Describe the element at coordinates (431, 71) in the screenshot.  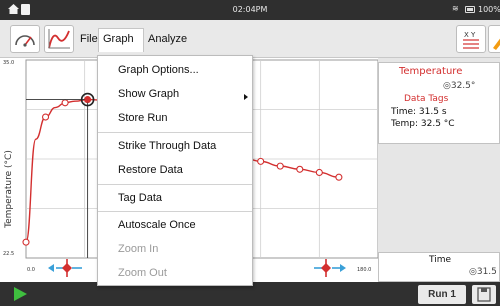
I see `meter-title: Temperature` at that location.